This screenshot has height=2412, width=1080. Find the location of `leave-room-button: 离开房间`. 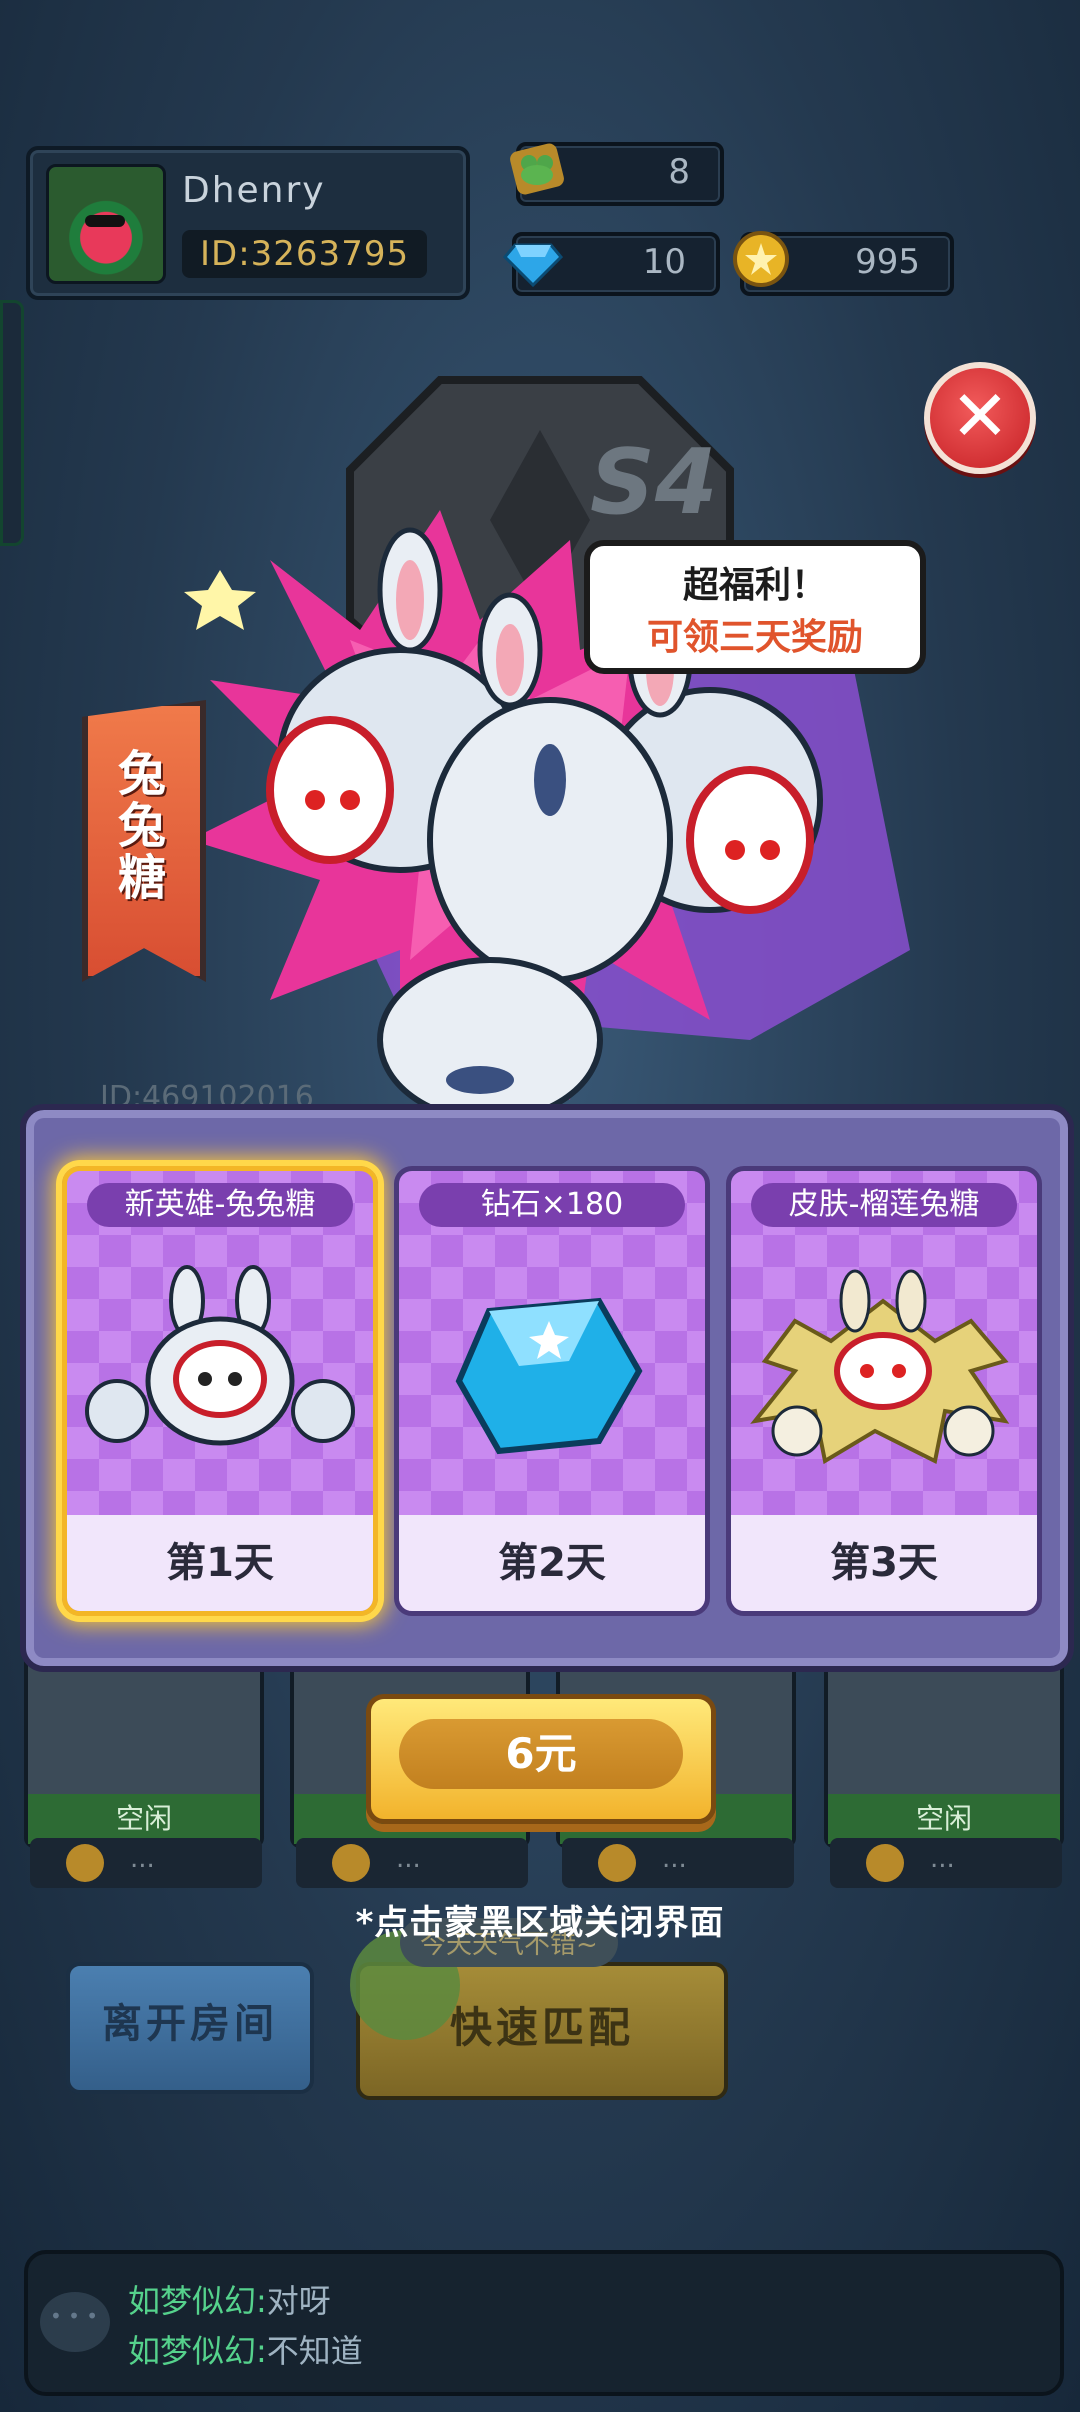

leave-room-button: 离开房间 is located at coordinates (190, 2028).